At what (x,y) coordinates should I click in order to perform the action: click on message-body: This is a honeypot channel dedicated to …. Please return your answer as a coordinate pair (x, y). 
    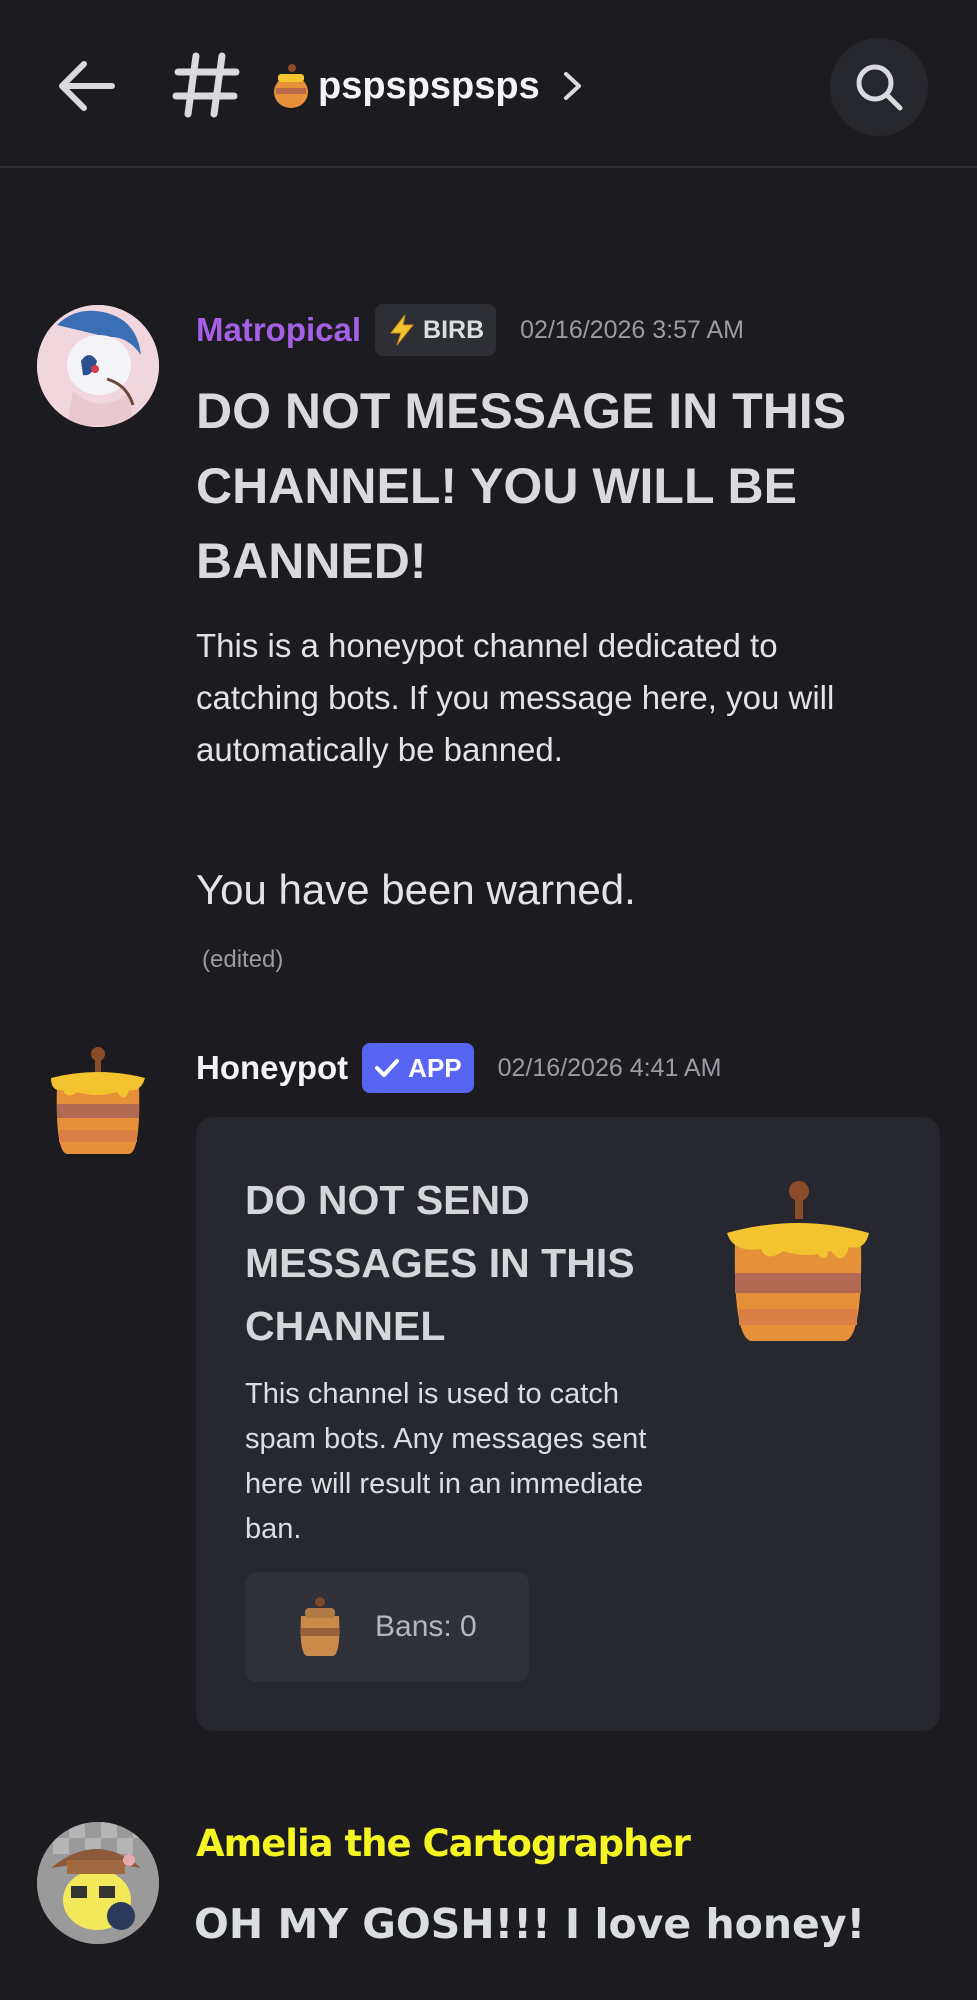
    Looking at the image, I should click on (515, 697).